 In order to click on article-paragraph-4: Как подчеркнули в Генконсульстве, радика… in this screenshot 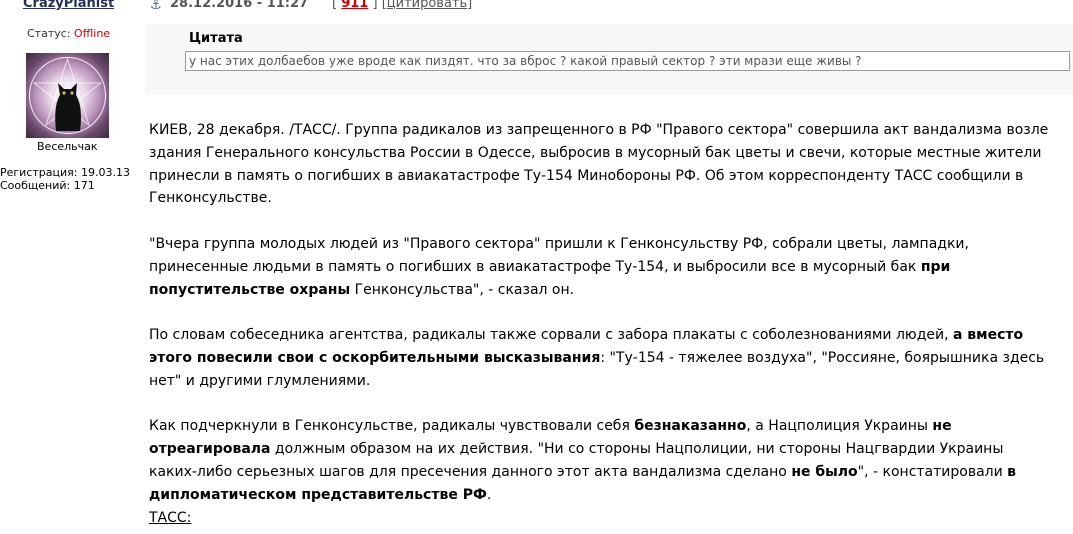, I will do `click(599, 460)`.